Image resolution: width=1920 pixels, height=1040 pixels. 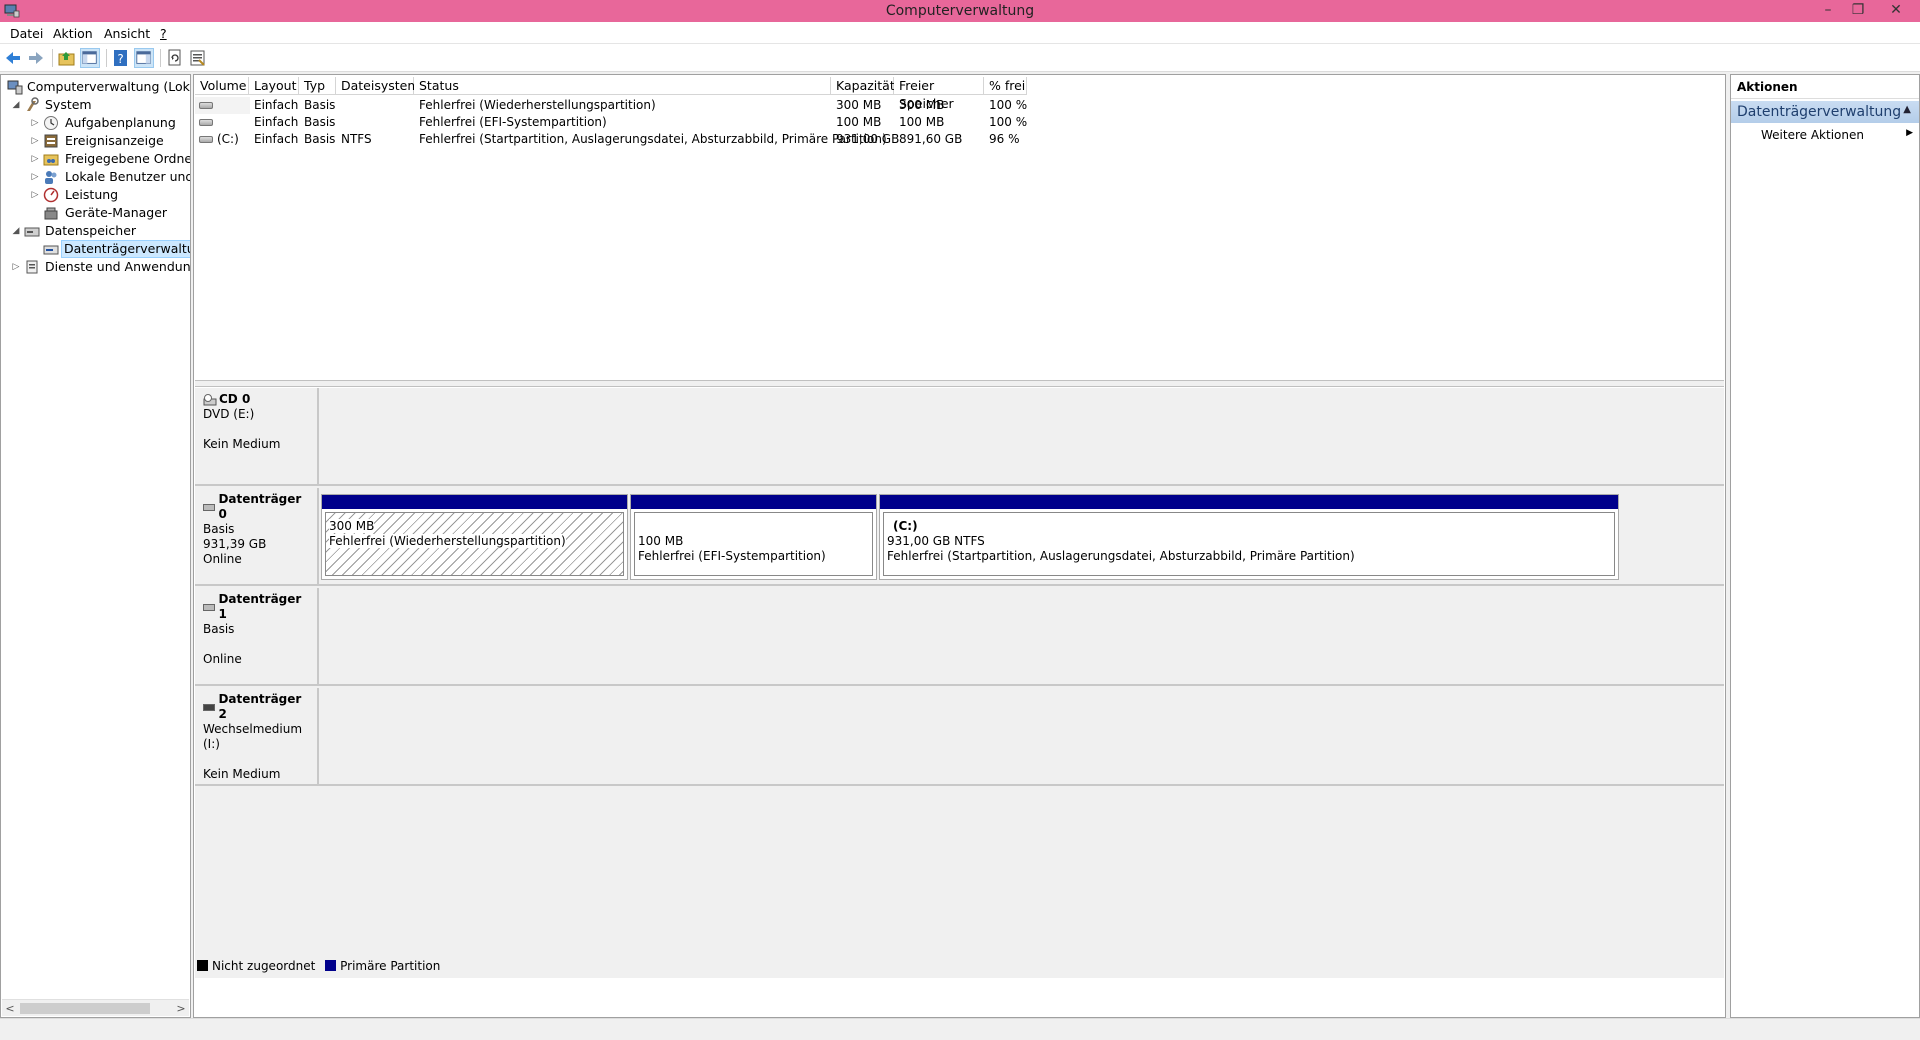 I want to click on pane-splitter, so click(x=959, y=383).